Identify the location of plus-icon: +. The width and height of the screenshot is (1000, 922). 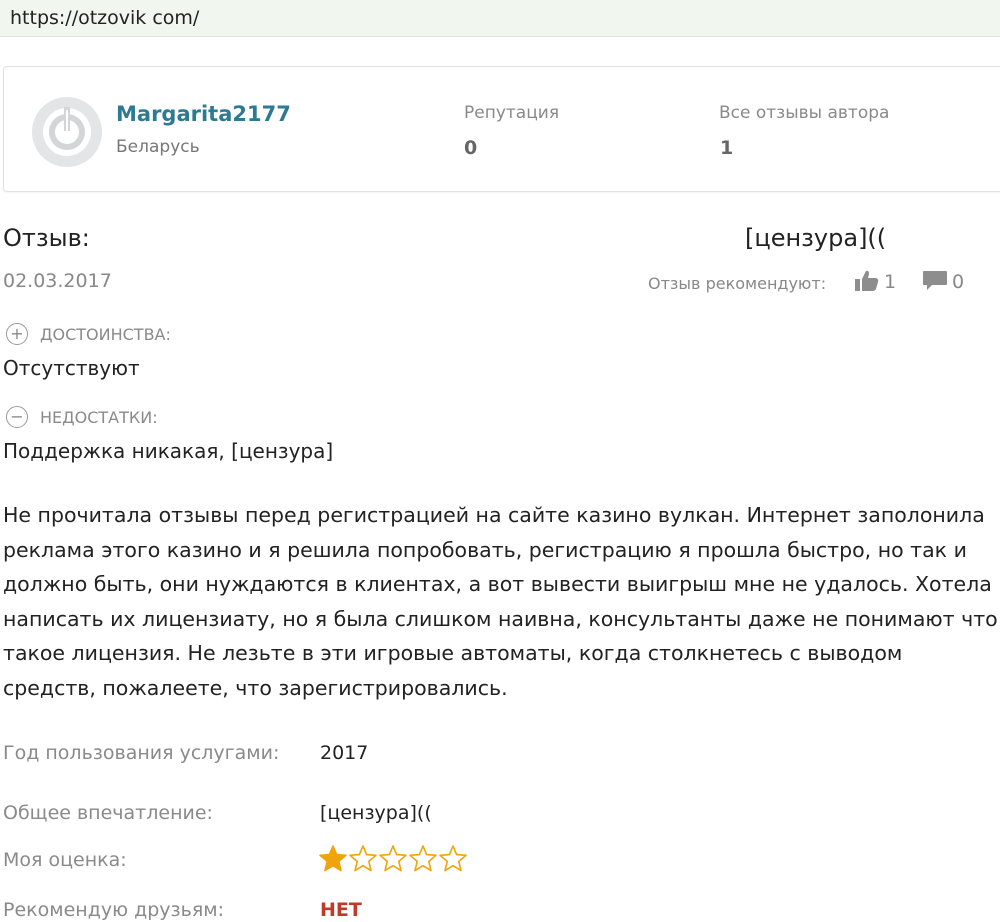
(17, 334).